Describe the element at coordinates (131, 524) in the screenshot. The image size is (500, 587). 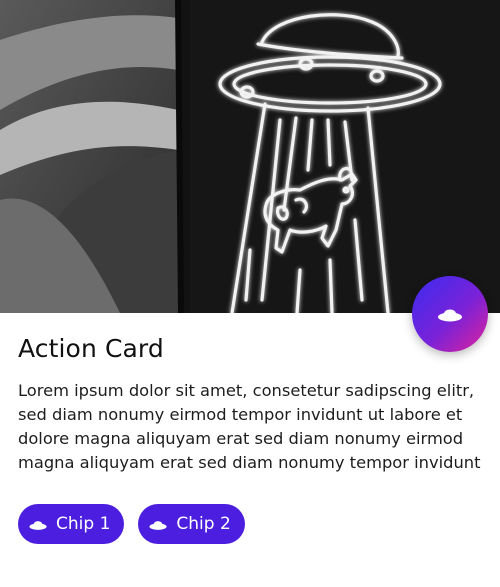
I see `chip-group: Chip 1 Chip 2` at that location.